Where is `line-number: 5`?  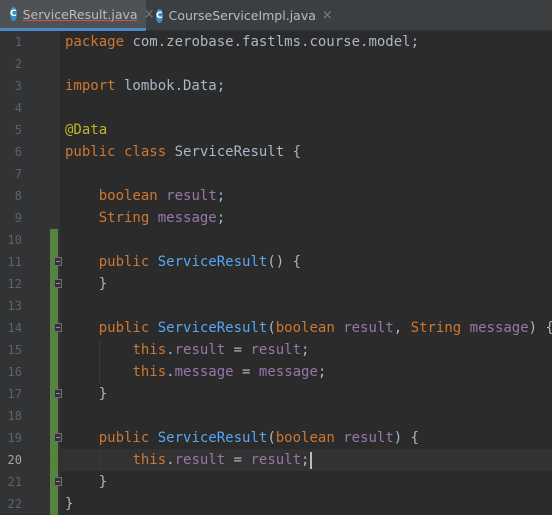
line-number: 5 is located at coordinates (18, 130).